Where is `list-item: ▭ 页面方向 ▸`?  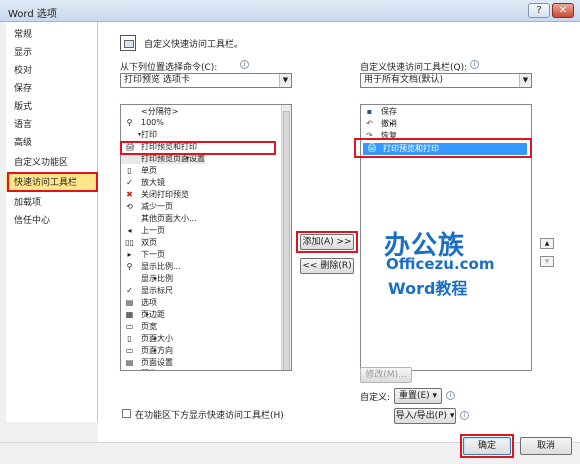 list-item: ▭ 页面方向 ▸ is located at coordinates (147, 351).